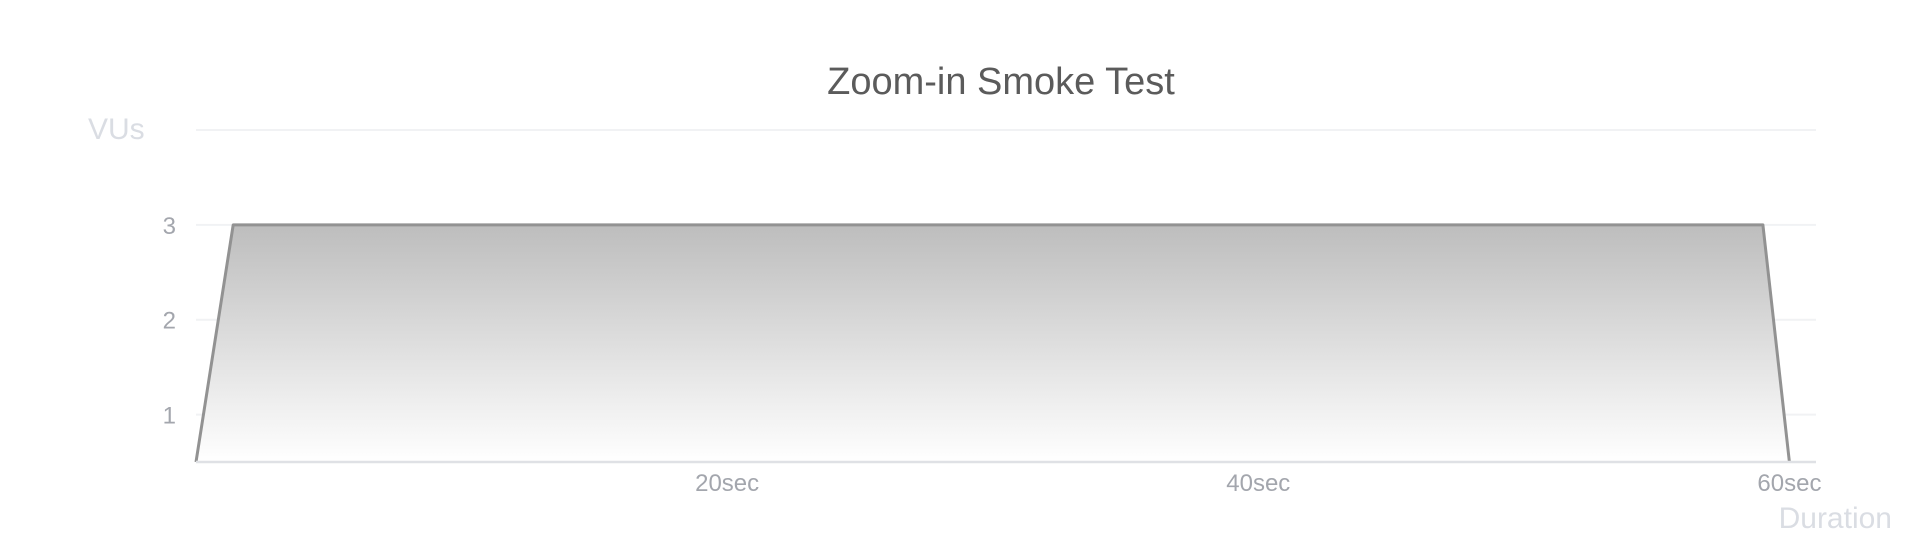 This screenshot has height=540, width=1920. I want to click on y-tick-label: 2, so click(169, 321).